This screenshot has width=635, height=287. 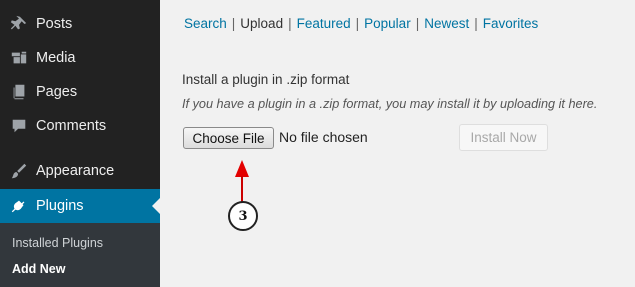 What do you see at coordinates (205, 23) in the screenshot?
I see `tab-search: Search` at bounding box center [205, 23].